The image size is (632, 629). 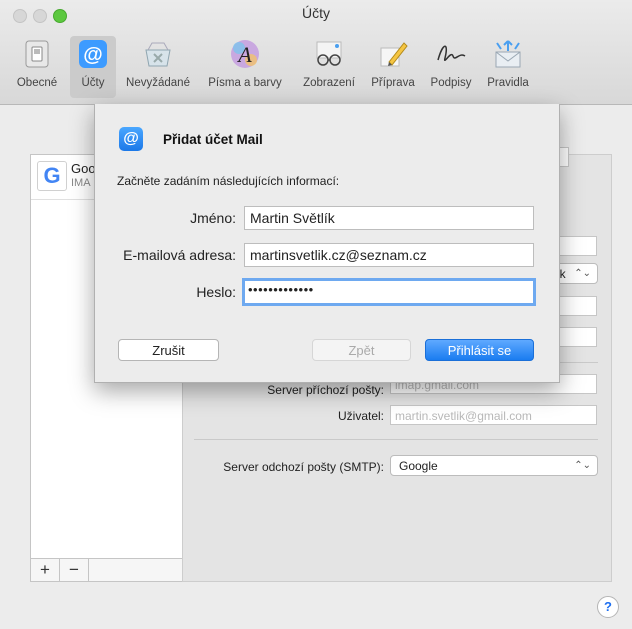 What do you see at coordinates (389, 218) in the screenshot?
I see `name-field: Martin Světlík` at bounding box center [389, 218].